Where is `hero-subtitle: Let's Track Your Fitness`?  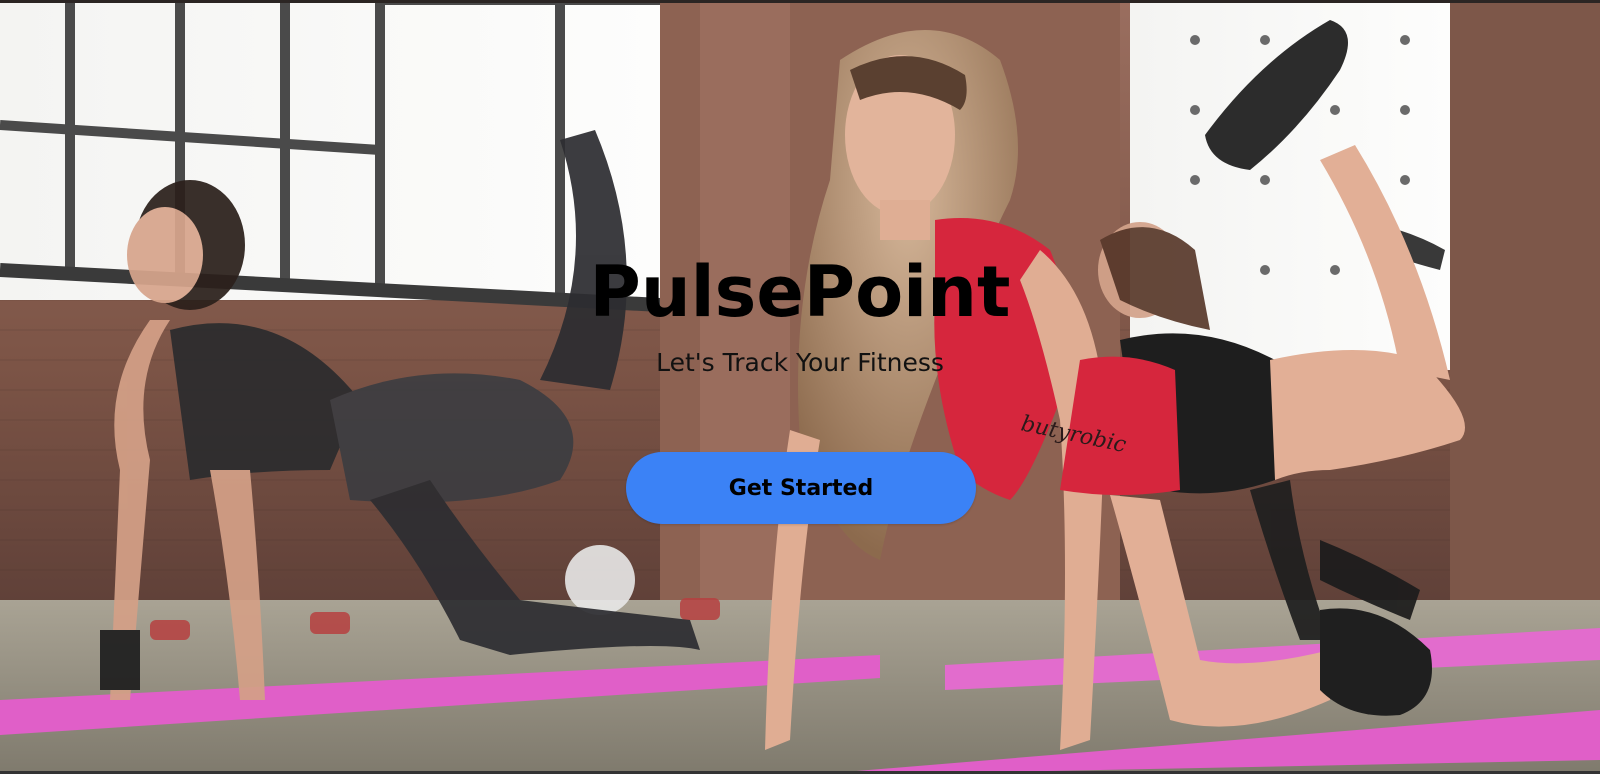 hero-subtitle: Let's Track Your Fitness is located at coordinates (800, 362).